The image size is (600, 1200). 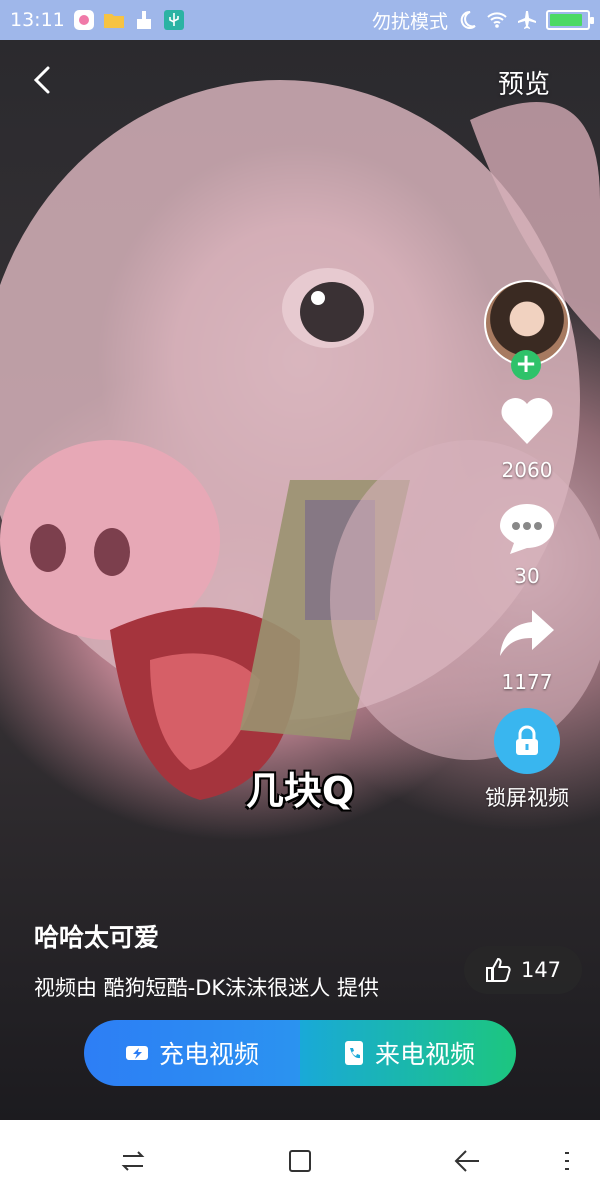 I want to click on square-icon, so click(x=300, y=1161).